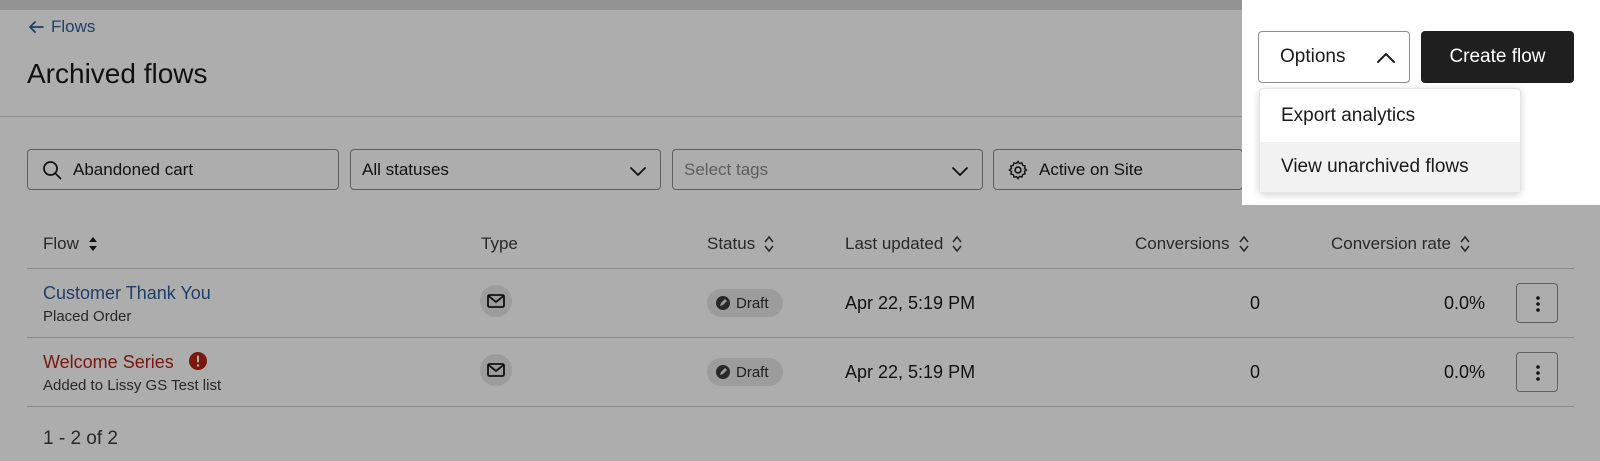  What do you see at coordinates (1497, 57) in the screenshot?
I see `create-flow-button: Create flow` at bounding box center [1497, 57].